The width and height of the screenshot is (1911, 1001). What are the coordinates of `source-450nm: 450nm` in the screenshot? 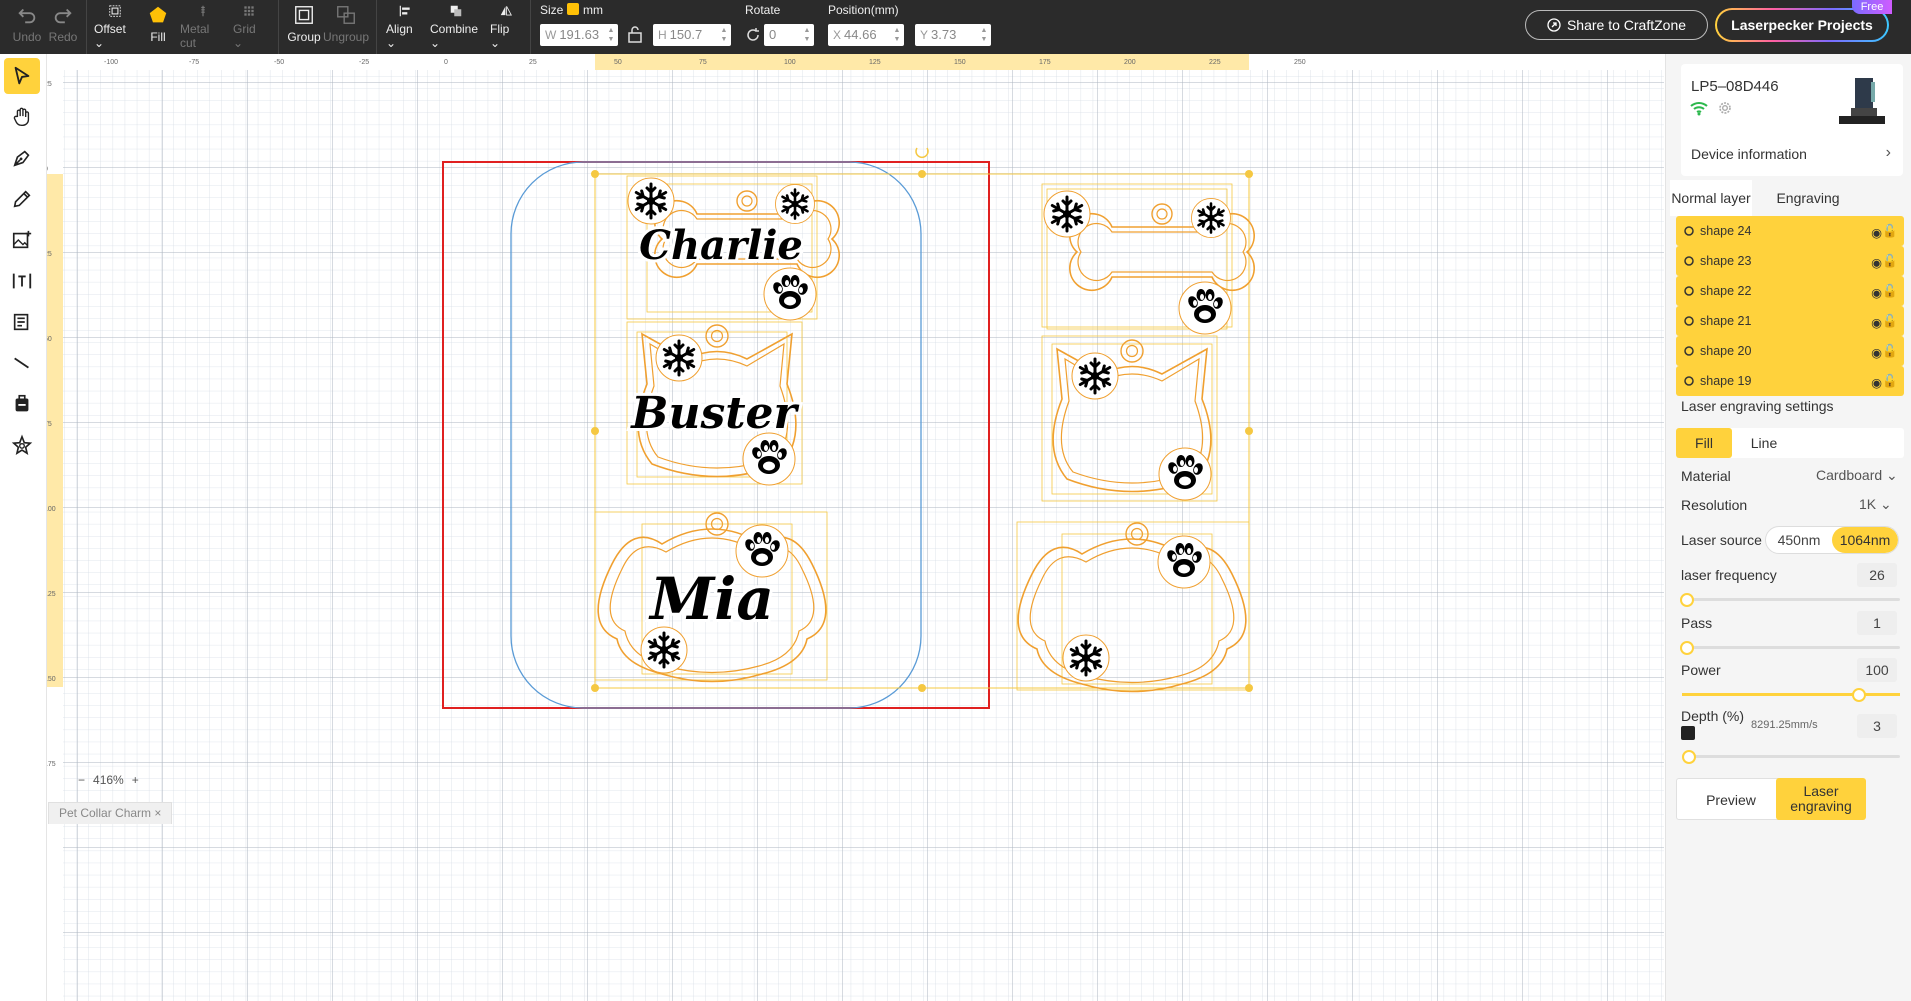 It's located at (1799, 540).